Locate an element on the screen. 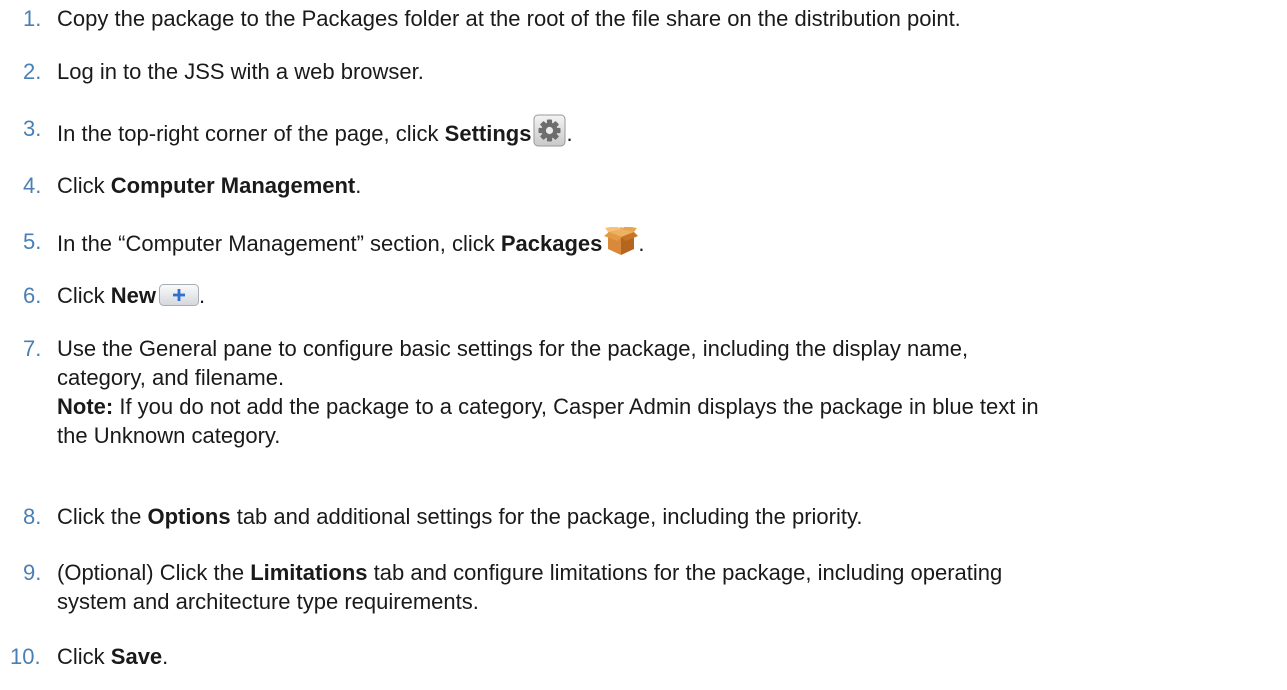  step-text: Click New . is located at coordinates (131, 295).